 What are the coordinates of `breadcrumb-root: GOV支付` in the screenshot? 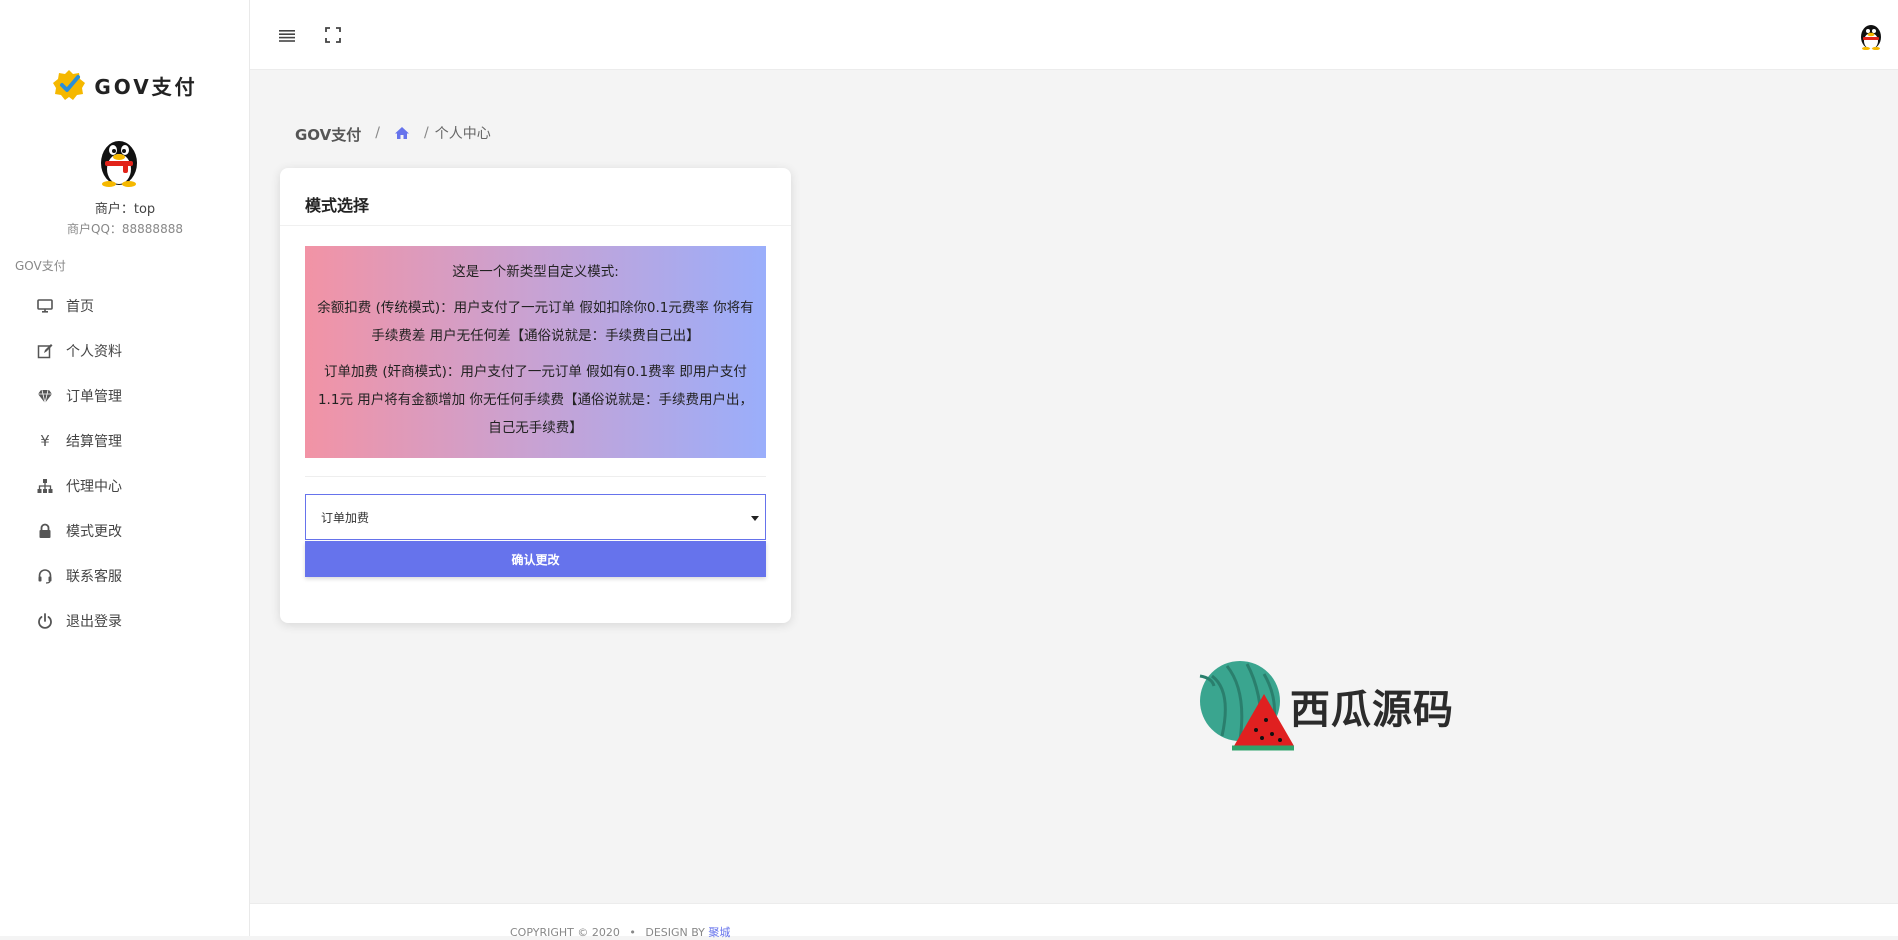 It's located at (328, 134).